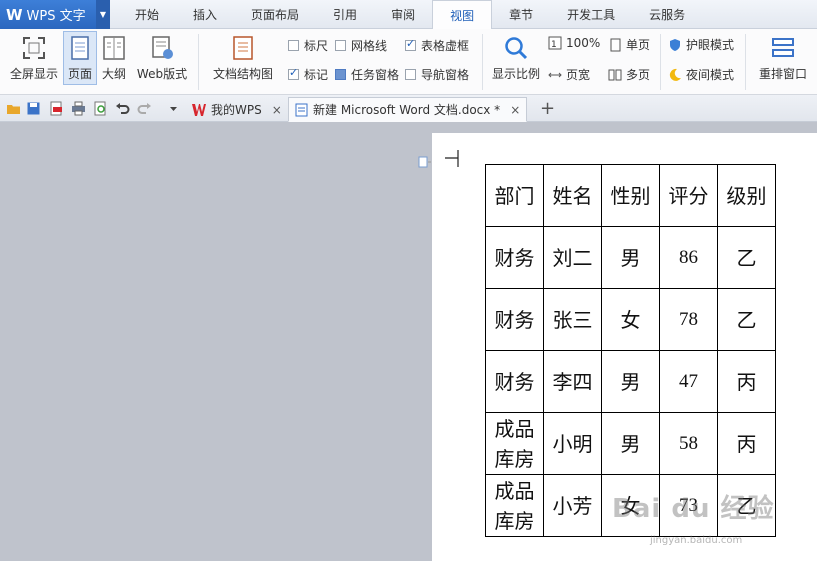 This screenshot has height=561, width=817. Describe the element at coordinates (78, 108) in the screenshot. I see `print-icon` at that location.